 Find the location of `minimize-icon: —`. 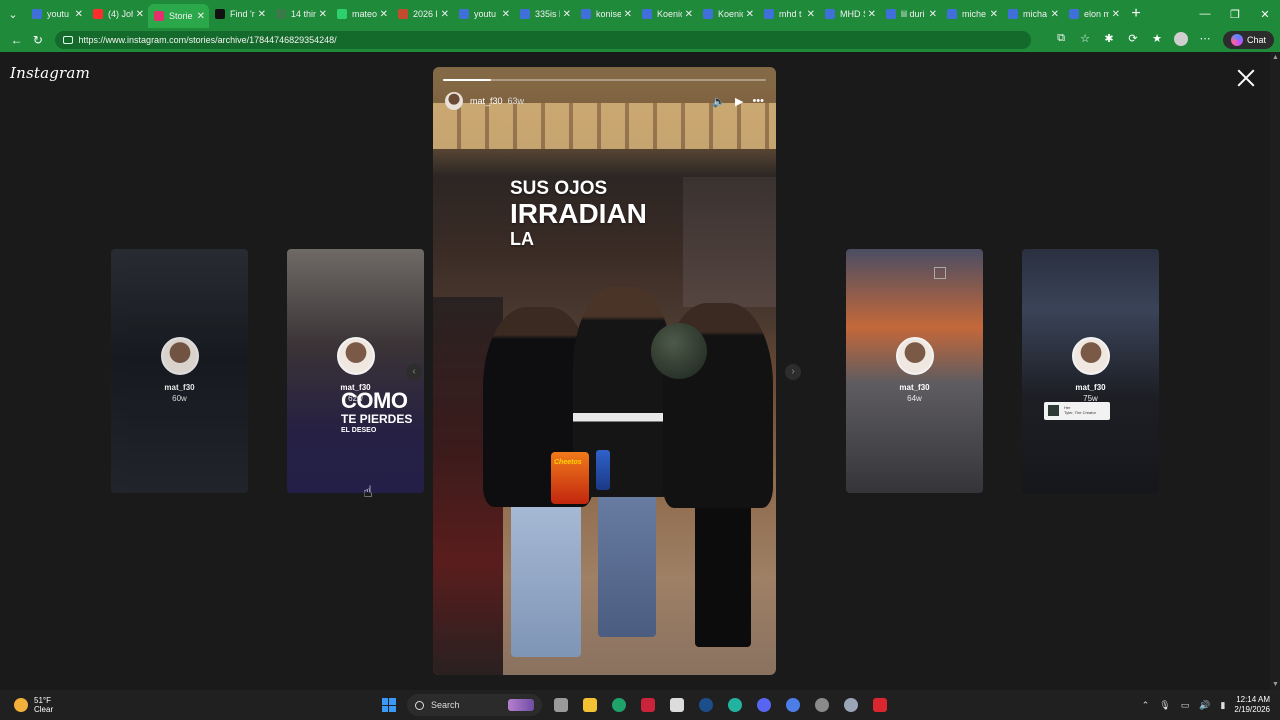

minimize-icon: — is located at coordinates (1205, 14).